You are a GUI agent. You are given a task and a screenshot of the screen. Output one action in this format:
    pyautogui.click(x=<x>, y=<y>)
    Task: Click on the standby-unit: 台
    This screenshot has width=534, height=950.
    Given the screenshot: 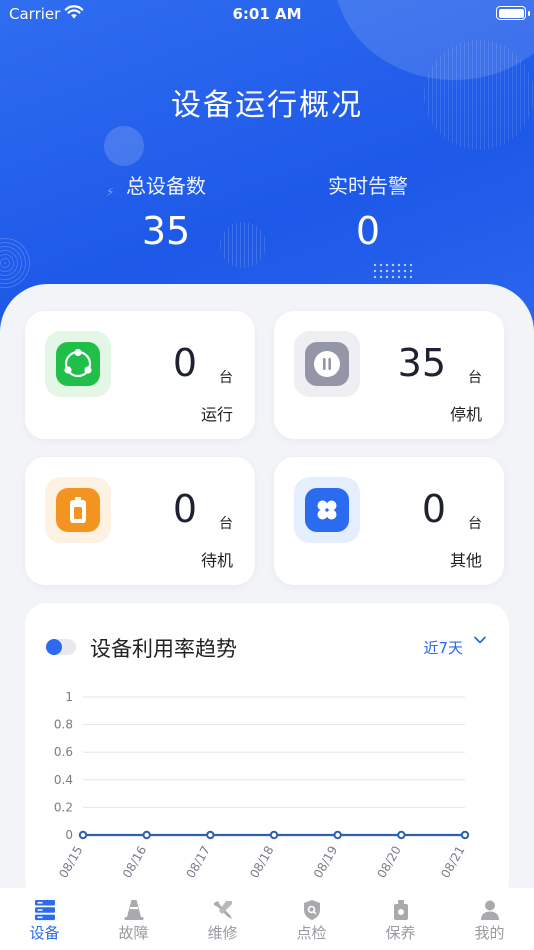 What is the action you would take?
    pyautogui.click(x=226, y=524)
    